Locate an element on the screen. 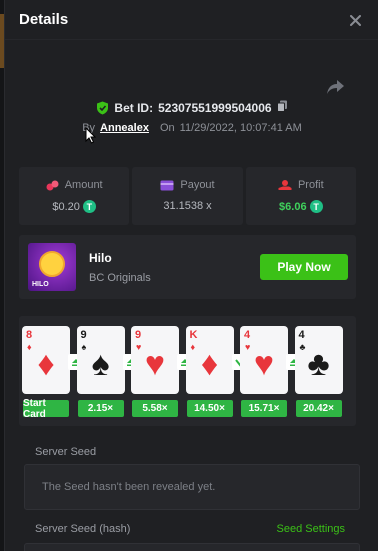  verified-shield-icon is located at coordinates (103, 107).